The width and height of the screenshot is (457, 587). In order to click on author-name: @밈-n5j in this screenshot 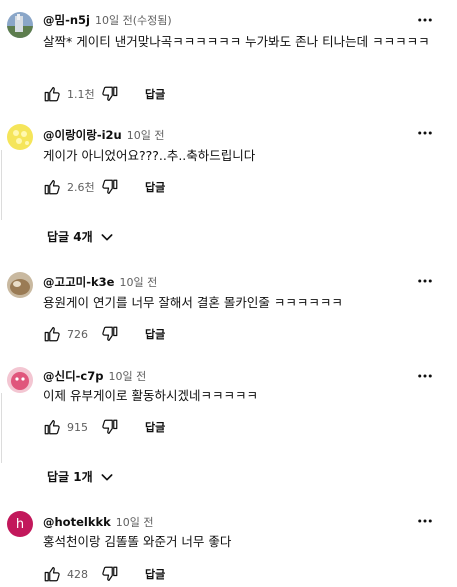, I will do `click(66, 20)`.